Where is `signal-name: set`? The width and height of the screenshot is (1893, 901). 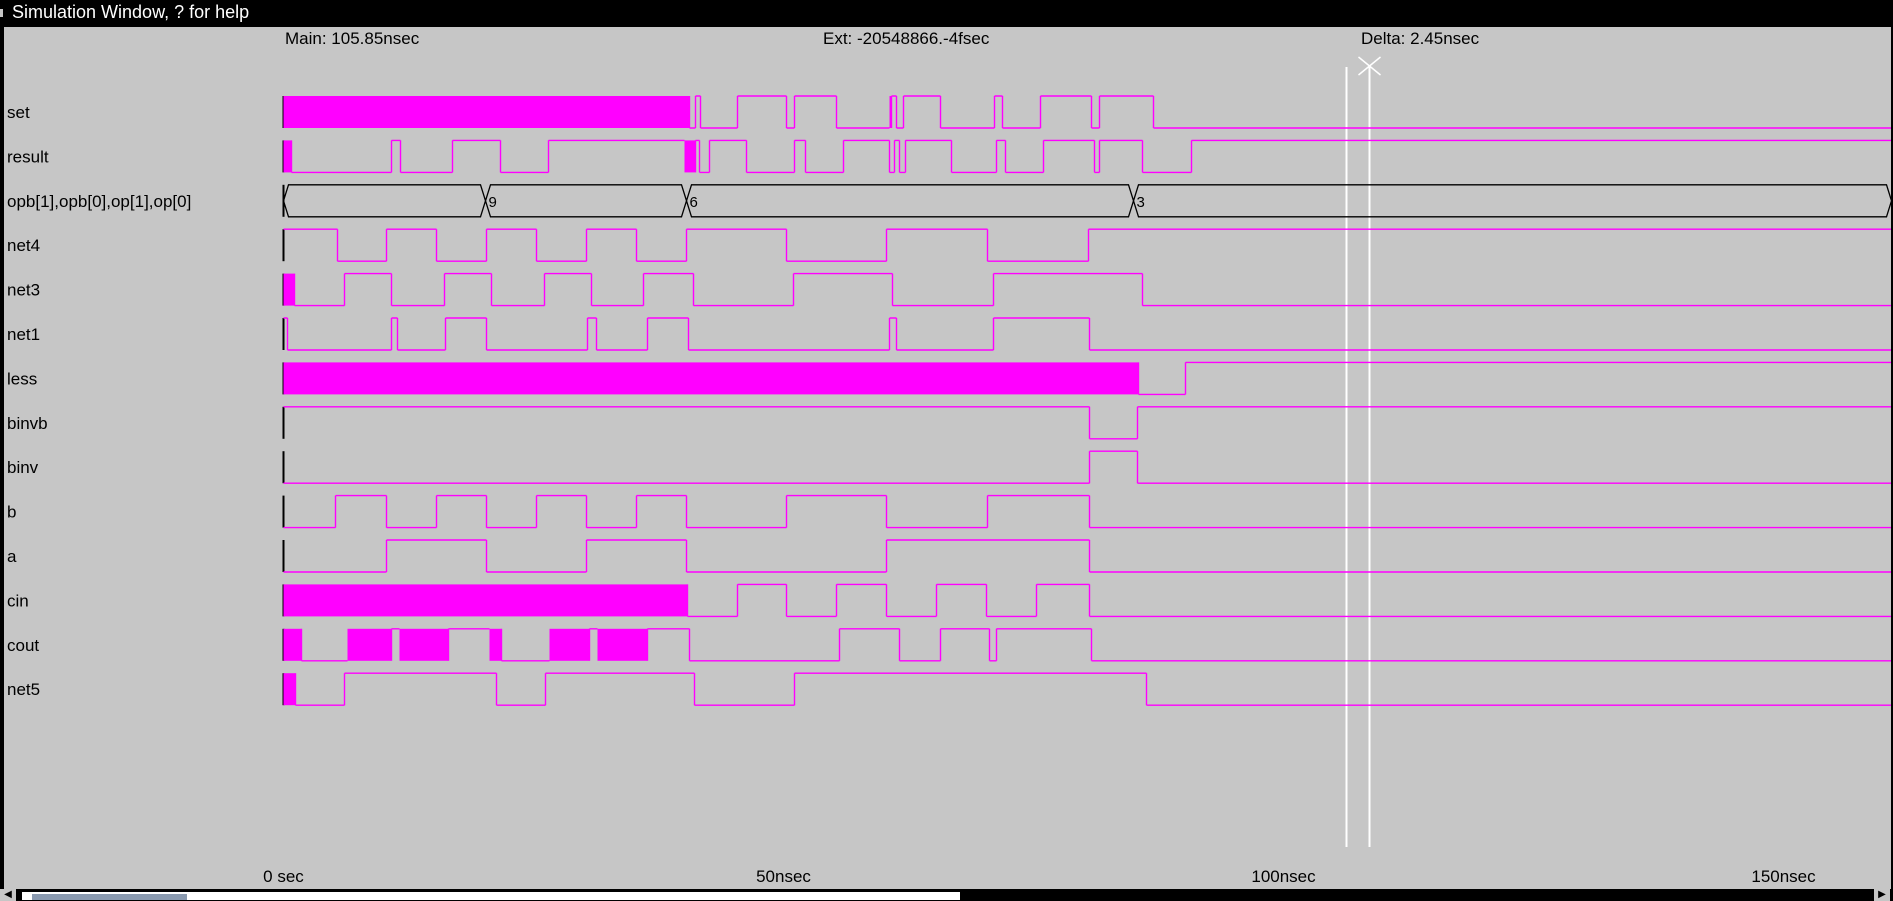 signal-name: set is located at coordinates (18, 112).